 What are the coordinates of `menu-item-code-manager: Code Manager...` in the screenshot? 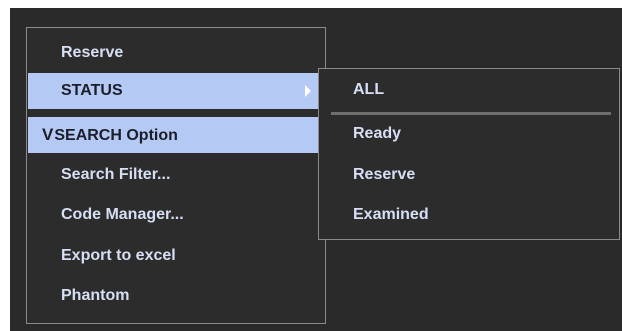 It's located at (176, 215).